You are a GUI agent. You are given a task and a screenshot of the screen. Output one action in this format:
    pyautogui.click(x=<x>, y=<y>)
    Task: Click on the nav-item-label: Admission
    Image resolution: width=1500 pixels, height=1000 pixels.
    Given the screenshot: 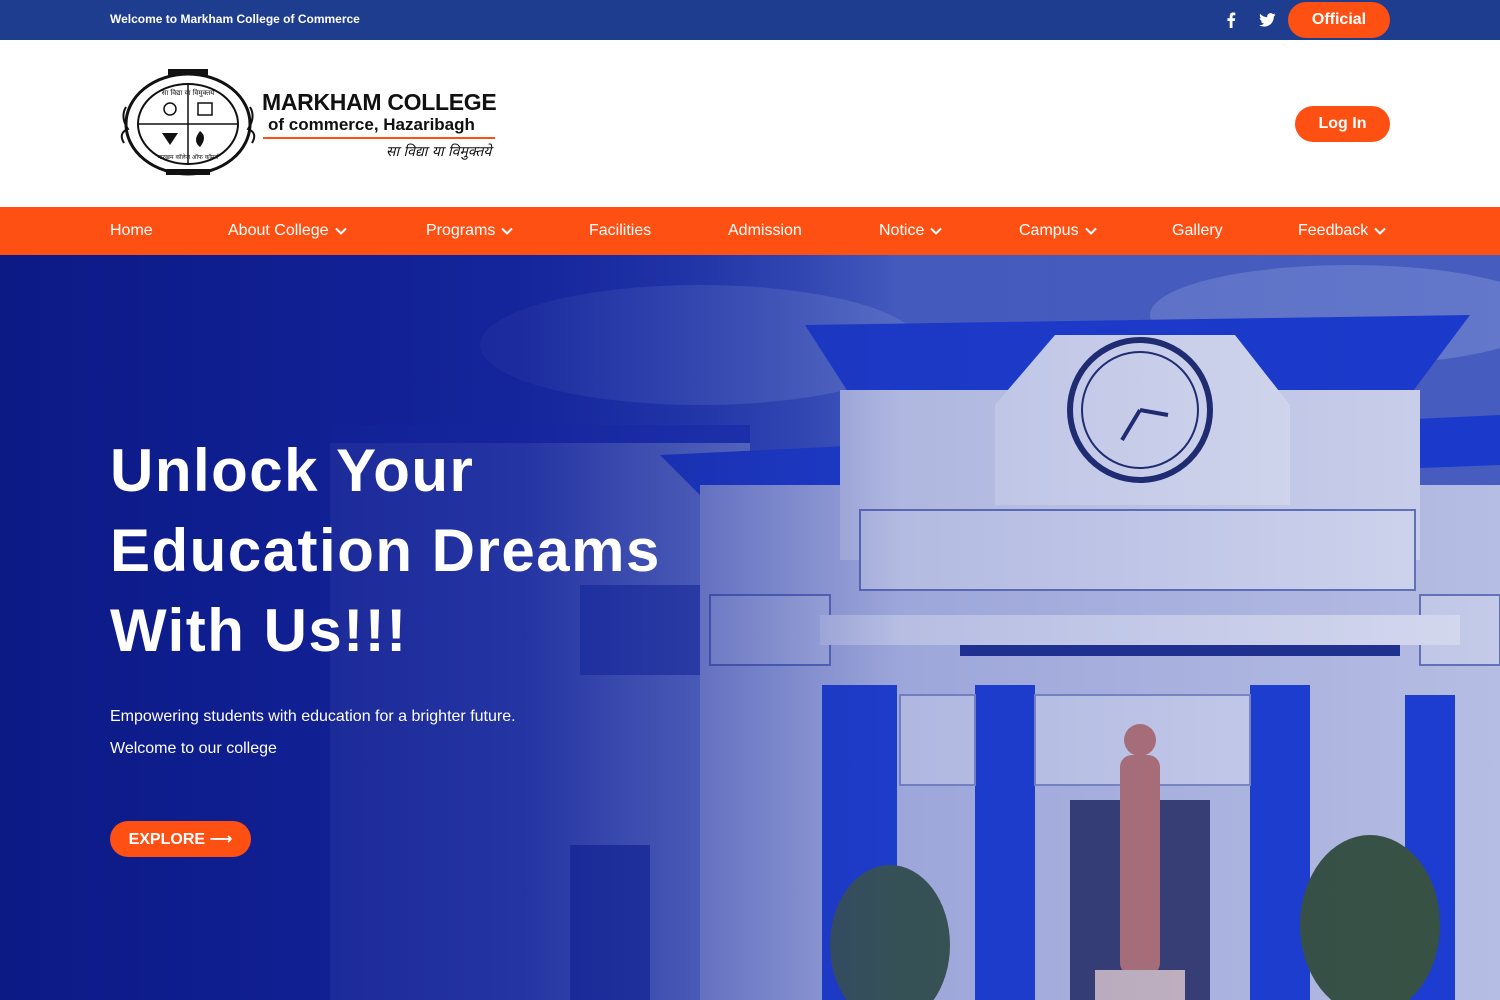 What is the action you would take?
    pyautogui.click(x=765, y=230)
    